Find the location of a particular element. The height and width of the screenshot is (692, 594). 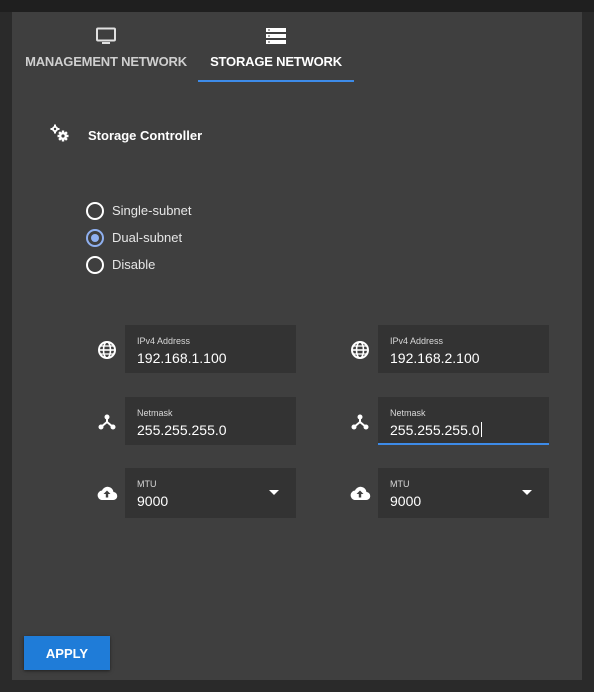

field-value: 255.255.255.0 is located at coordinates (182, 430).